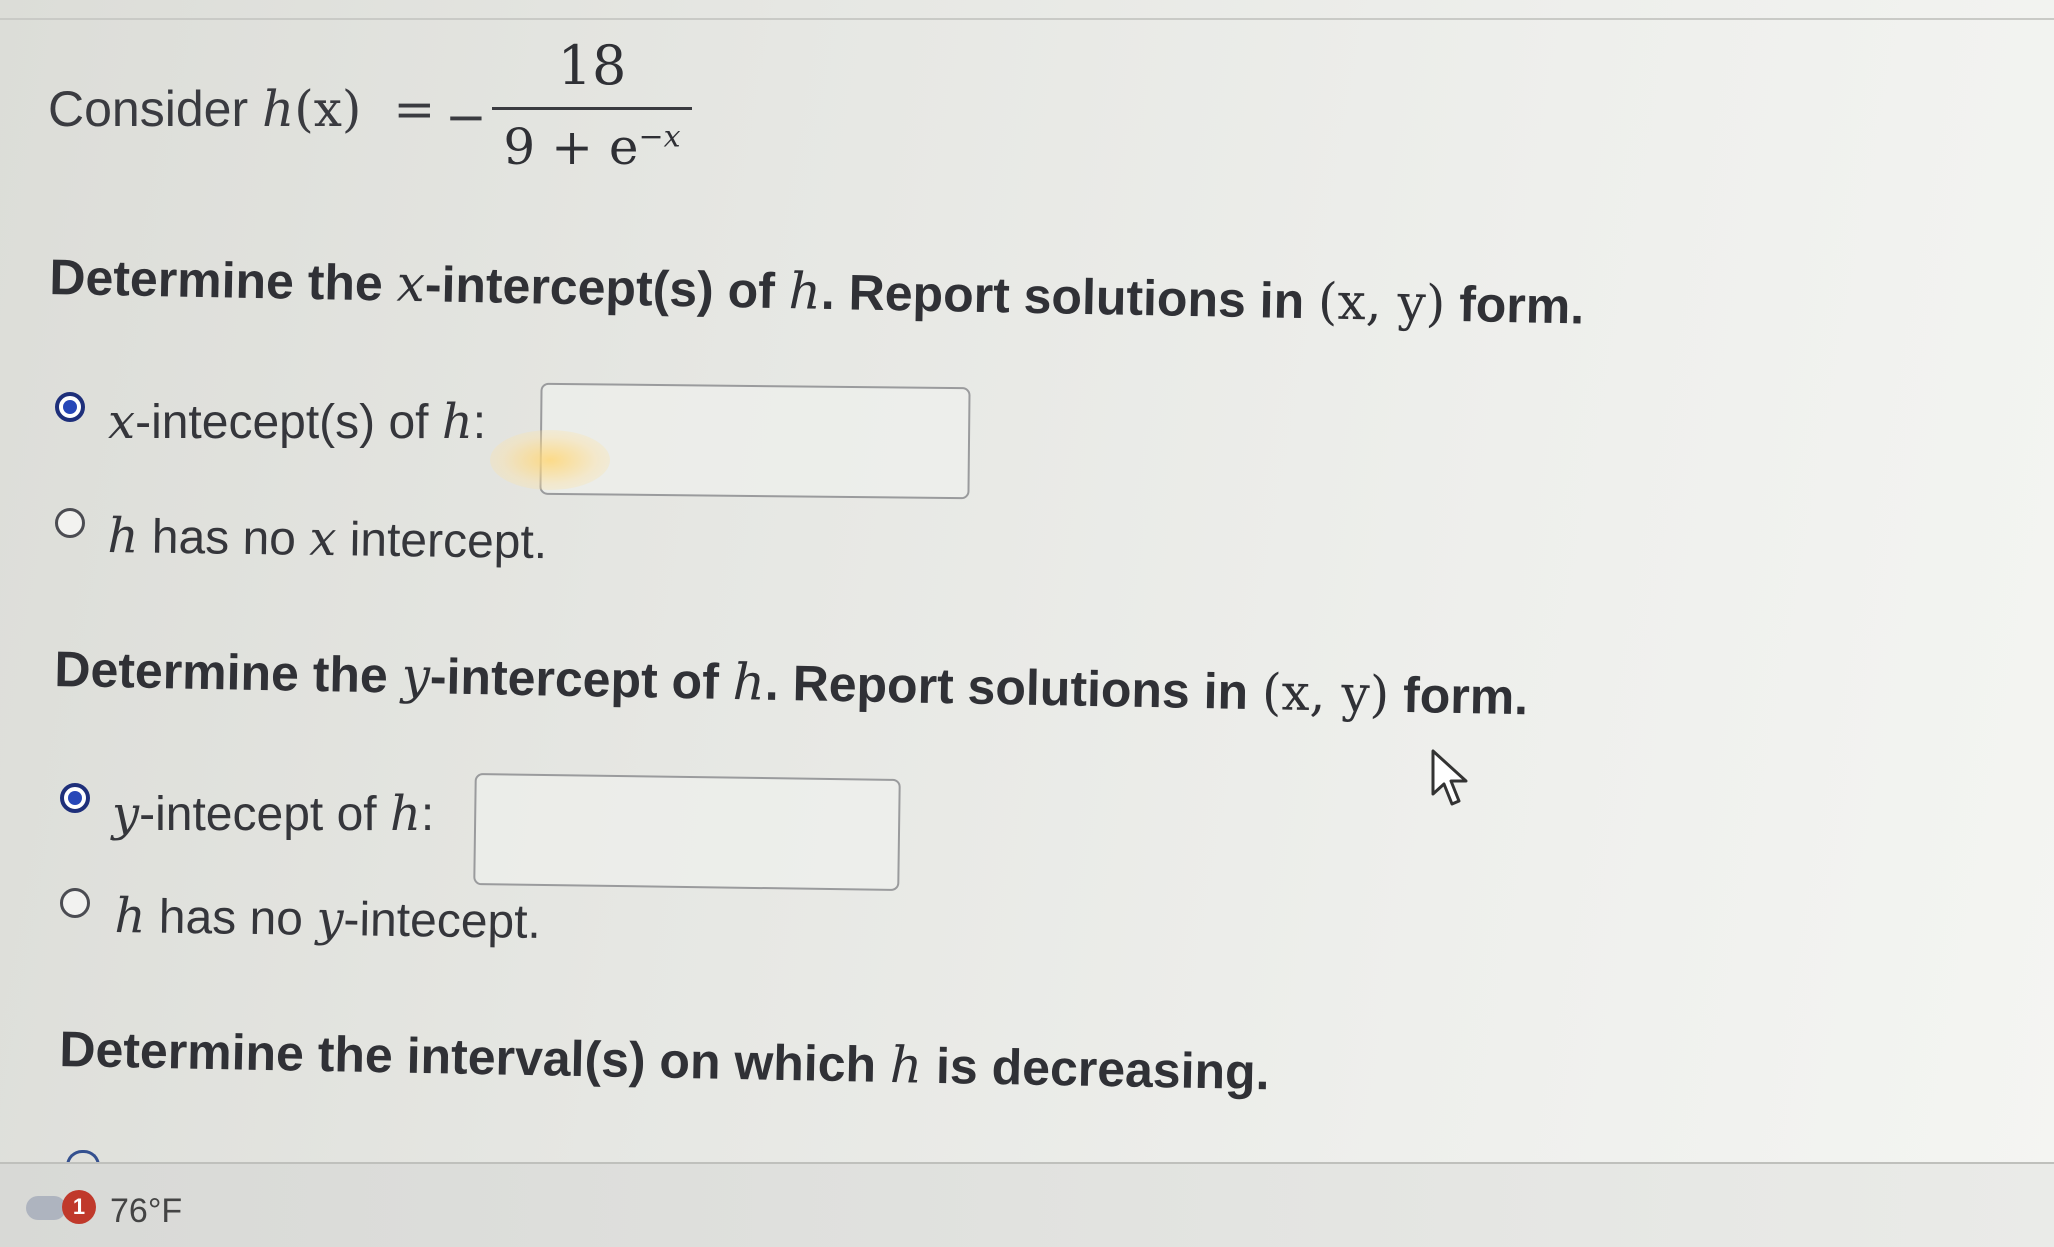  Describe the element at coordinates (592, 65) in the screenshot. I see `numerator: 18` at that location.